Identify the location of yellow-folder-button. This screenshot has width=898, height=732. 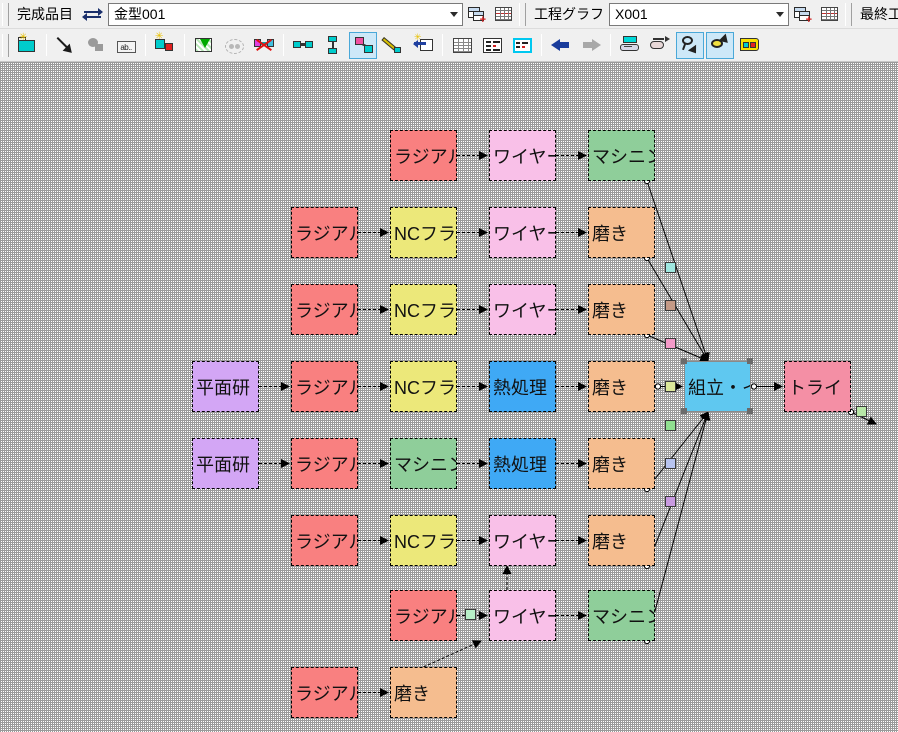
(750, 45).